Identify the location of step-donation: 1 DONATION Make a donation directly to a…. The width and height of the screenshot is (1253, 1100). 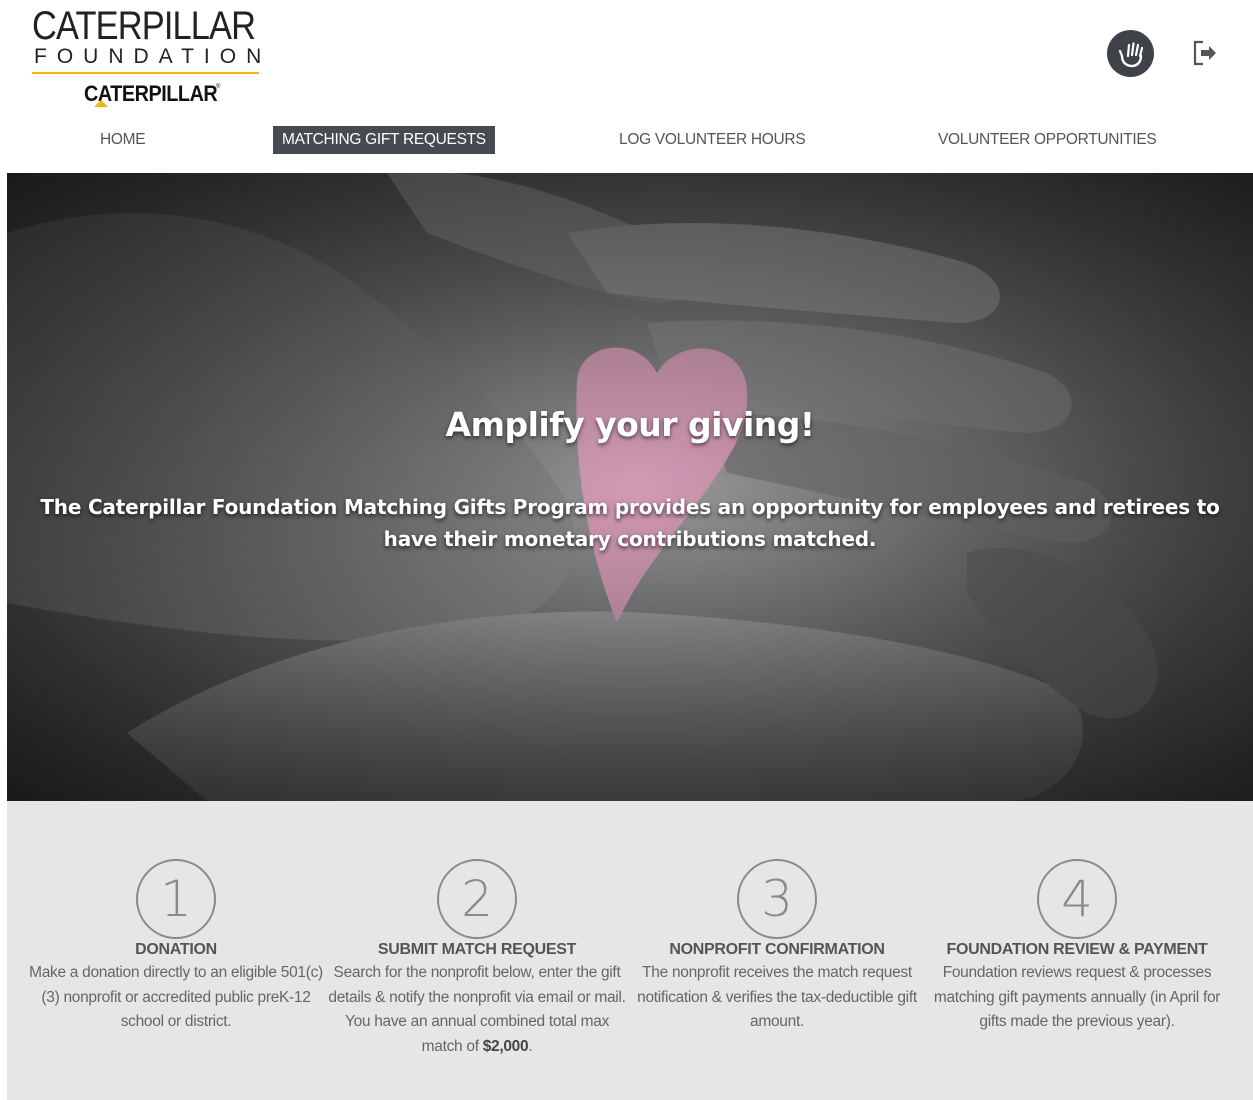
(176, 947).